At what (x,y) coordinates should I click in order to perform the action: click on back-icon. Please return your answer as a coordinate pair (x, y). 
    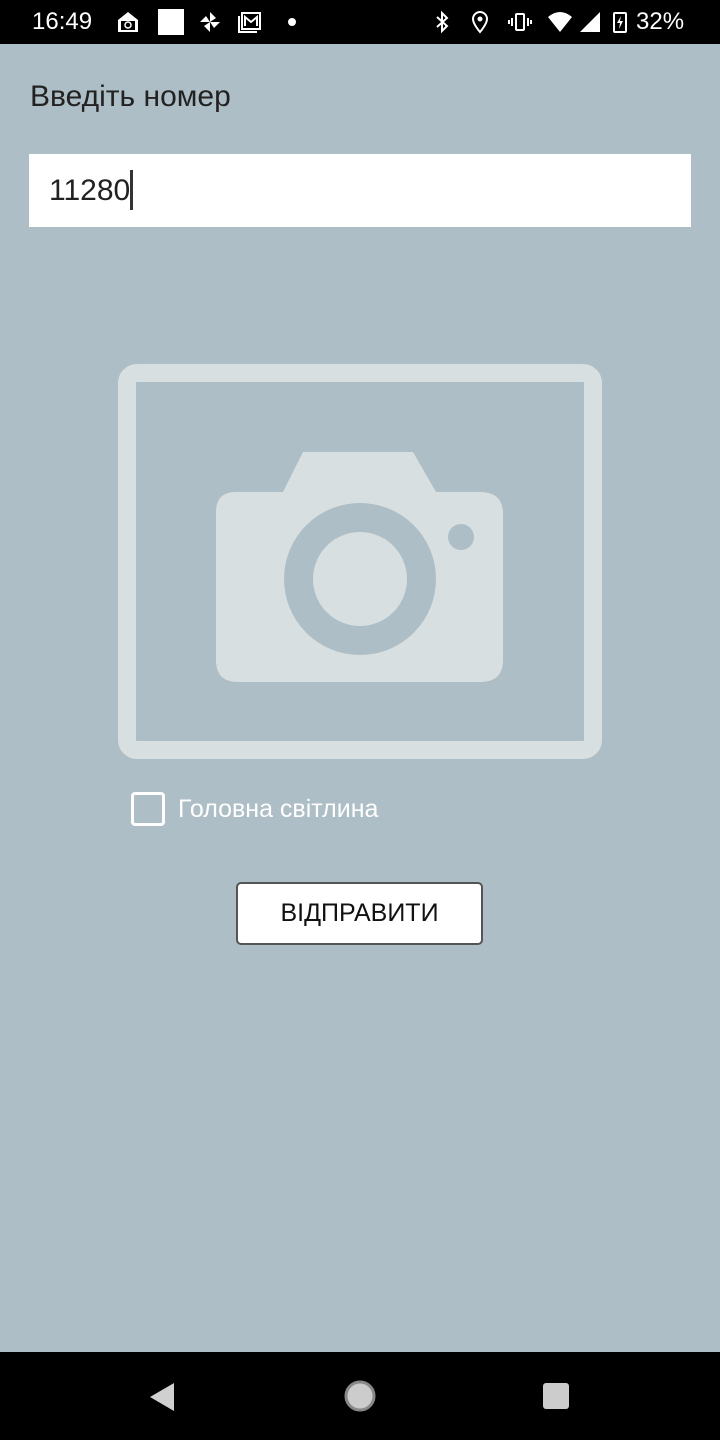
    Looking at the image, I should click on (162, 1397).